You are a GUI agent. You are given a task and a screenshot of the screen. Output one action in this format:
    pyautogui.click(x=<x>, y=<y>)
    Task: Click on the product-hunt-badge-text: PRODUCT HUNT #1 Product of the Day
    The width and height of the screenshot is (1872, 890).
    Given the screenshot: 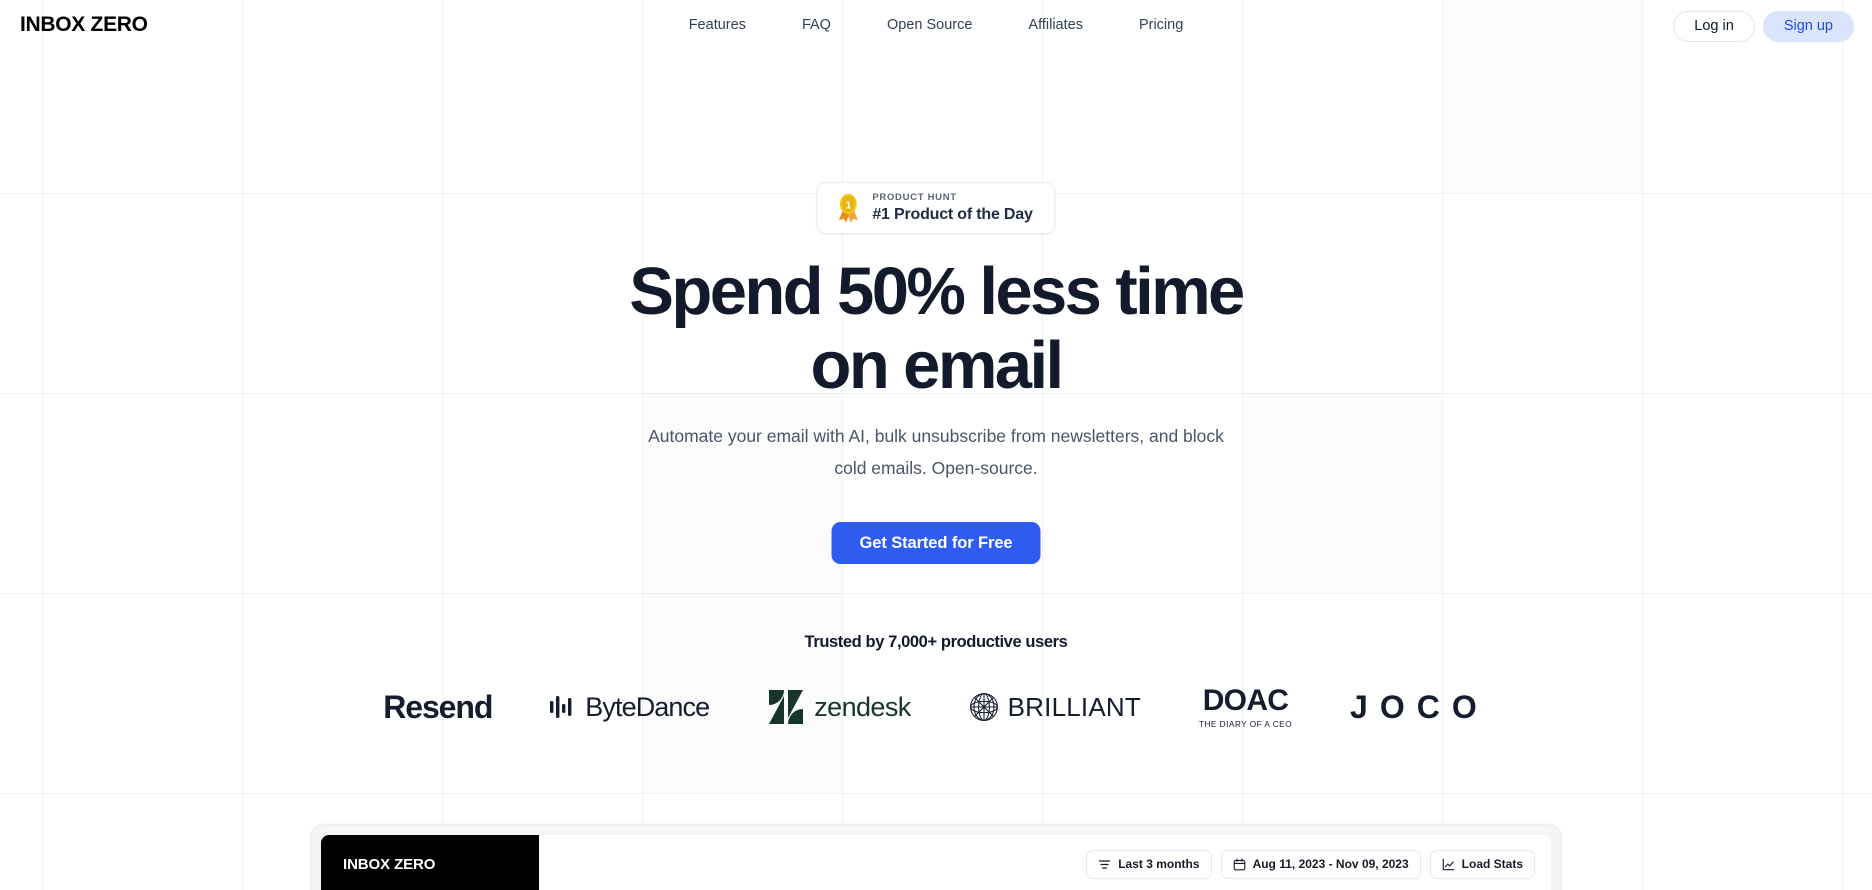 What is the action you would take?
    pyautogui.click(x=952, y=208)
    